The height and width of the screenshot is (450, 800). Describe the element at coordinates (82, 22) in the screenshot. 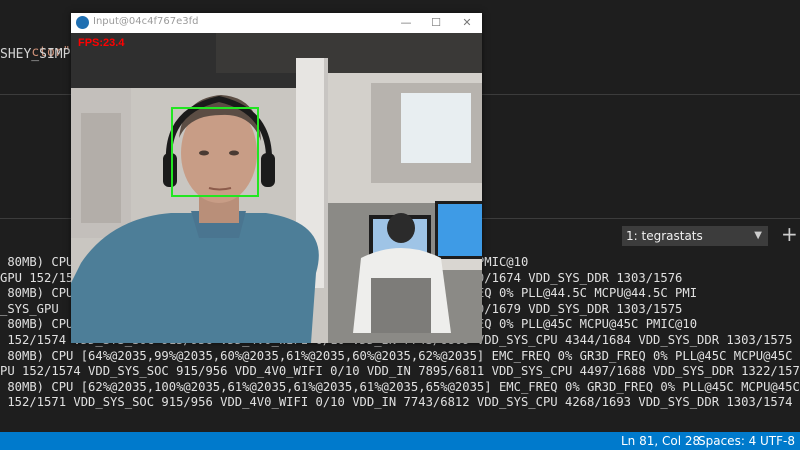

I see `app-icon` at that location.